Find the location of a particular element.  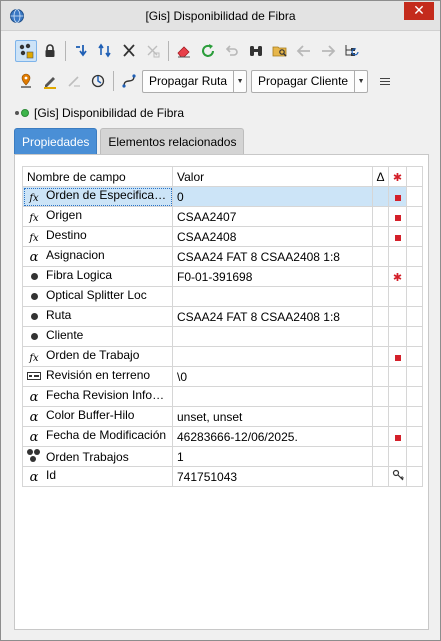

table-row: fx Orden de Especificación 0 is located at coordinates (222, 196).